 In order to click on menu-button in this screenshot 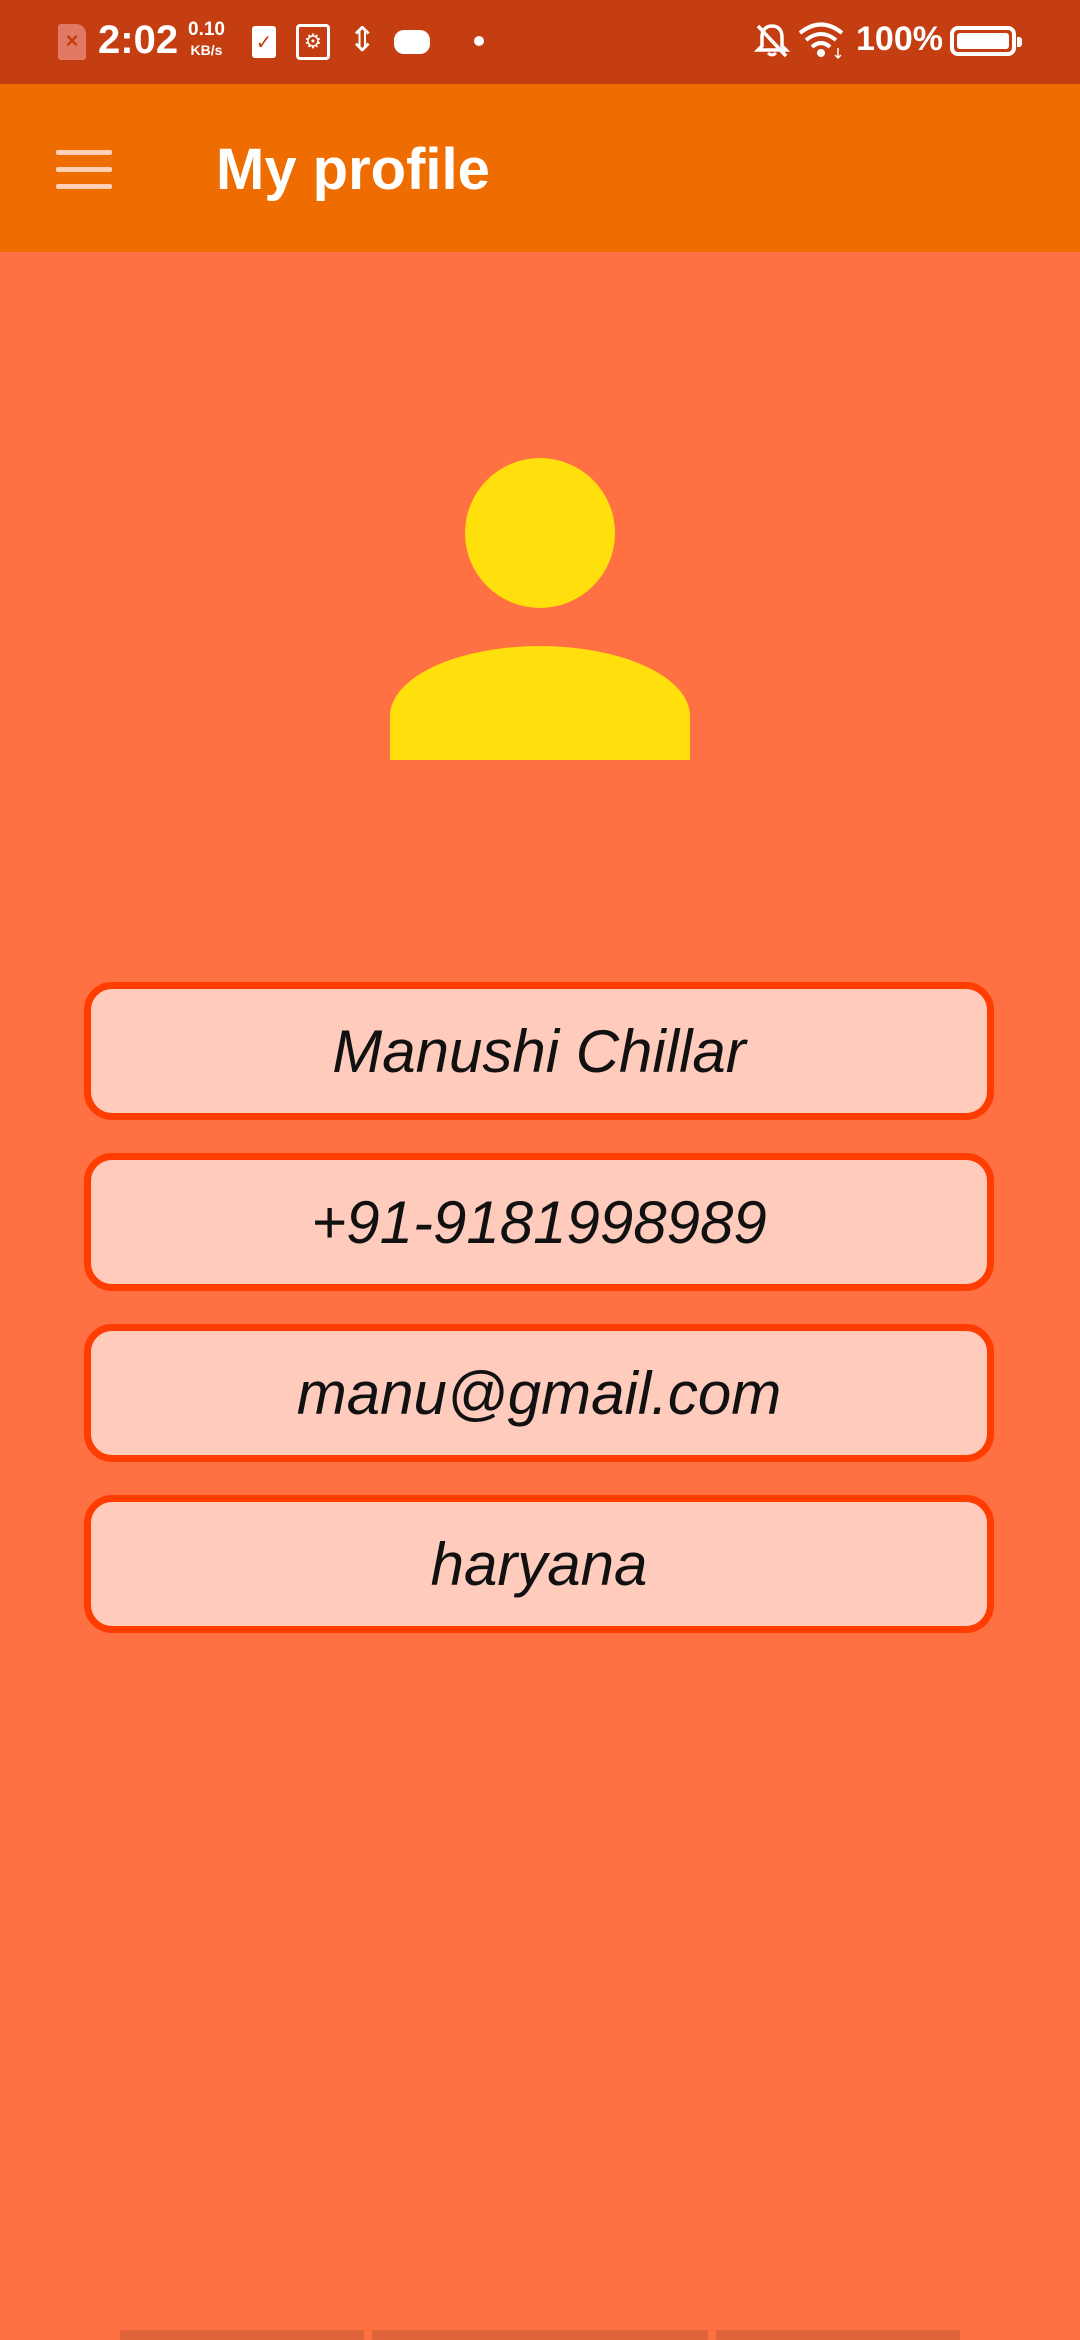, I will do `click(84, 168)`.